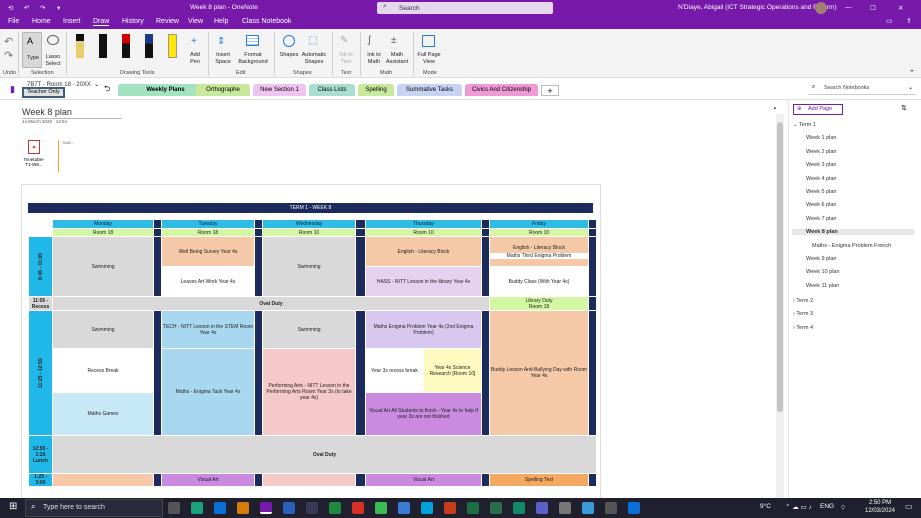  What do you see at coordinates (346, 50) in the screenshot?
I see `ink-to-text-button: ✎ Ink to Text` at bounding box center [346, 50].